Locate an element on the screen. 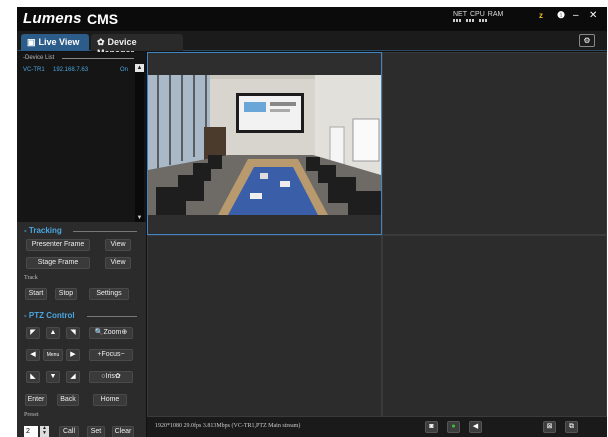 This screenshot has width=608, height=437. net-meter-bar is located at coordinates (457, 20).